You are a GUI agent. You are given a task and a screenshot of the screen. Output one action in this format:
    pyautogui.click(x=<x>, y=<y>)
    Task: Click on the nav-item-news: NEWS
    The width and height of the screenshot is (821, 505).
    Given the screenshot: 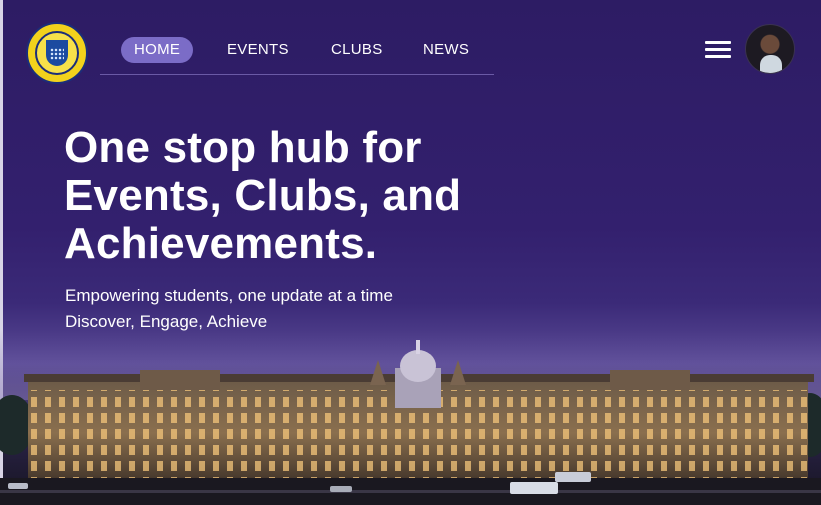 What is the action you would take?
    pyautogui.click(x=446, y=50)
    